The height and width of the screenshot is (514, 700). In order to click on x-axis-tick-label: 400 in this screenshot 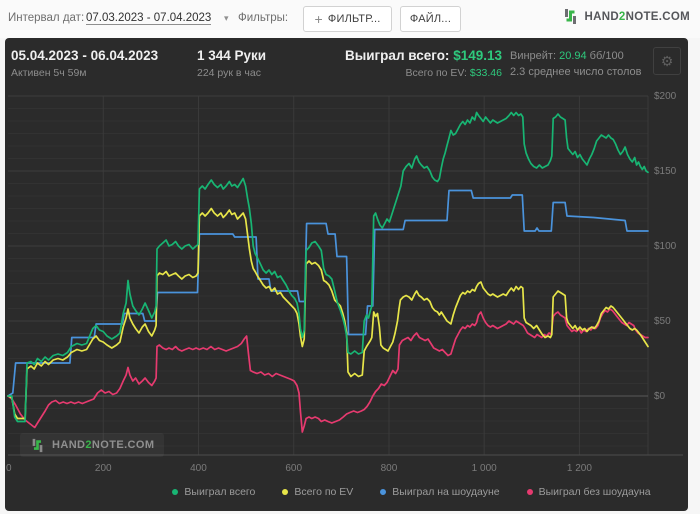, I will do `click(198, 468)`.